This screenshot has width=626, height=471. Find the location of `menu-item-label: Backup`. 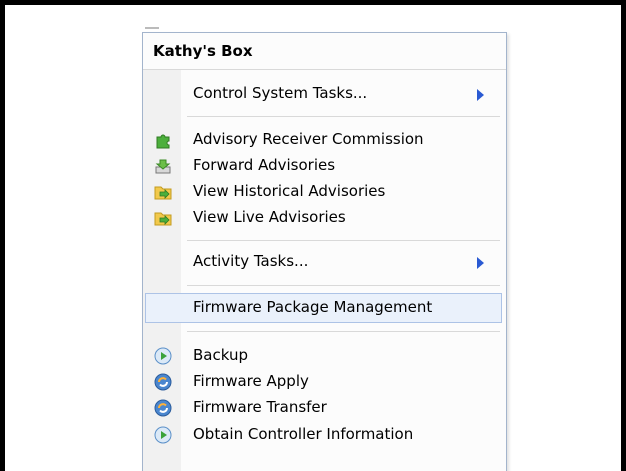

menu-item-label: Backup is located at coordinates (220, 355).